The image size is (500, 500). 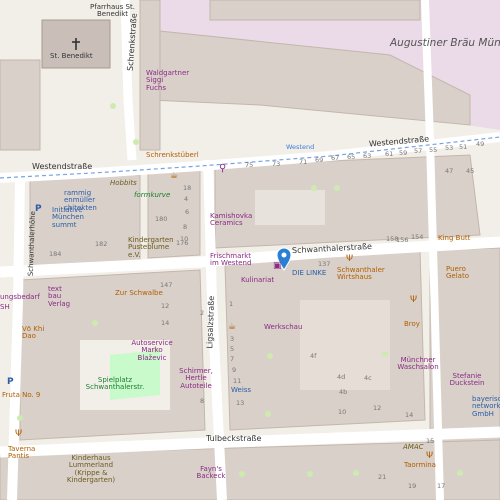 I want to click on house-number: 65, so click(x=351, y=157).